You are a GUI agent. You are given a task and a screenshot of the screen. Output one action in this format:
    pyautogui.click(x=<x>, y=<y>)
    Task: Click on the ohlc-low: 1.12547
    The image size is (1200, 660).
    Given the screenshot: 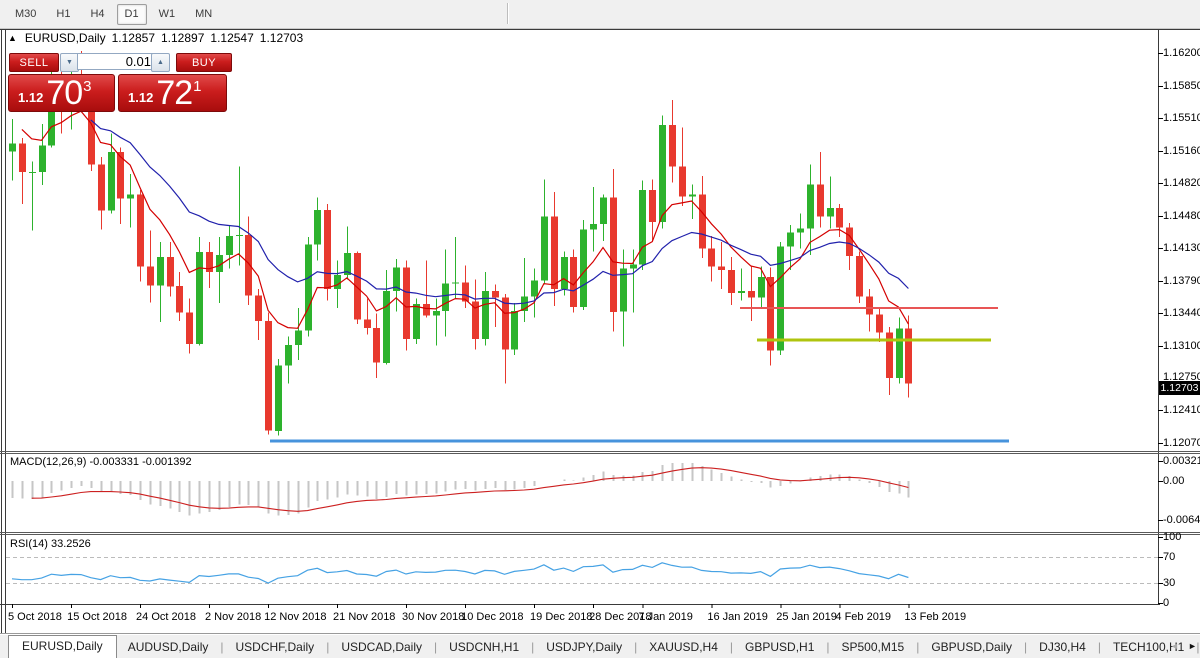 What is the action you would take?
    pyautogui.click(x=232, y=38)
    